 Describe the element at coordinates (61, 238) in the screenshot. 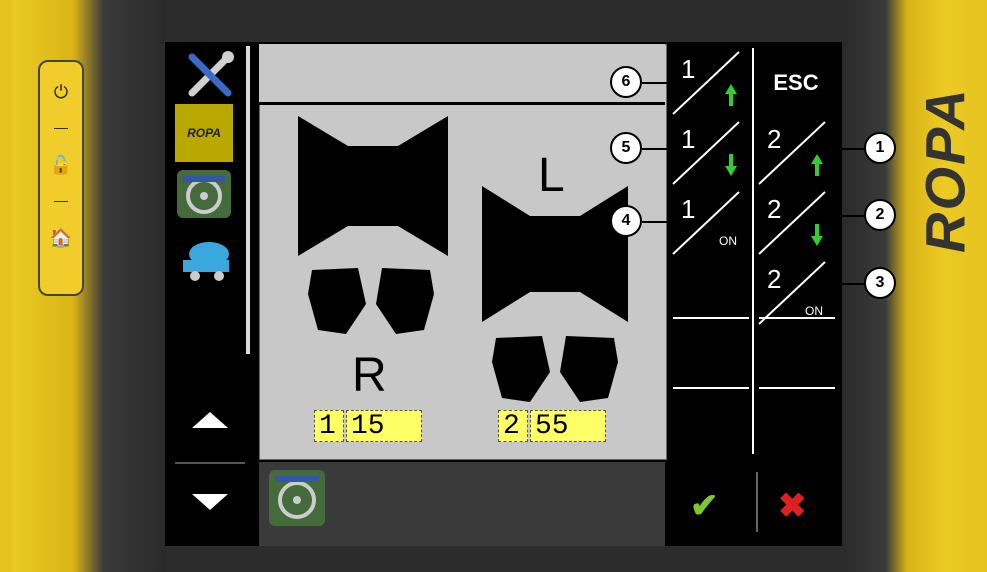

I see `home-icon: 🏠` at that location.